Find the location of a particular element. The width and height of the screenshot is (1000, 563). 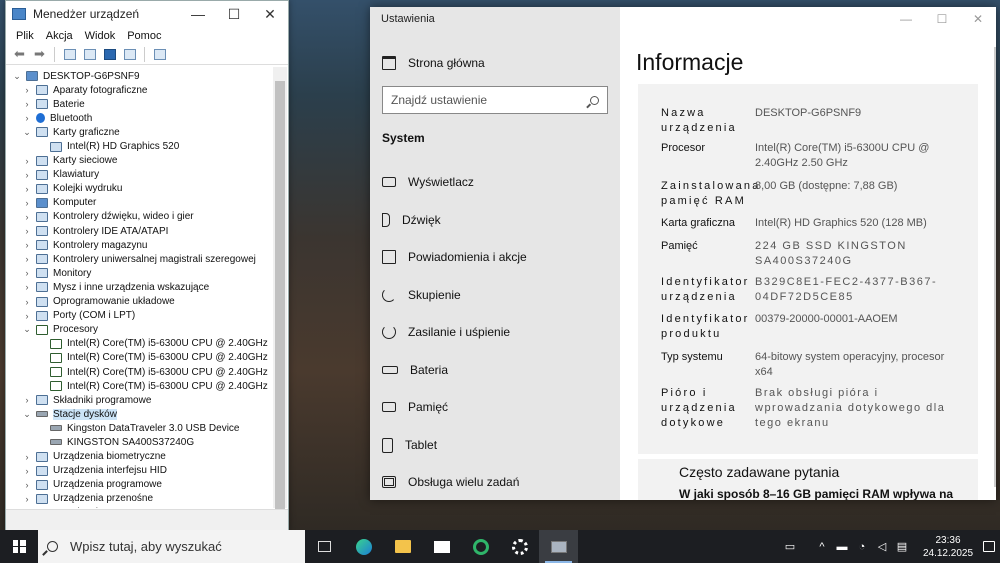

device-category: › Kontrolery dźwięku, wideo i gier is located at coordinates (140, 217).